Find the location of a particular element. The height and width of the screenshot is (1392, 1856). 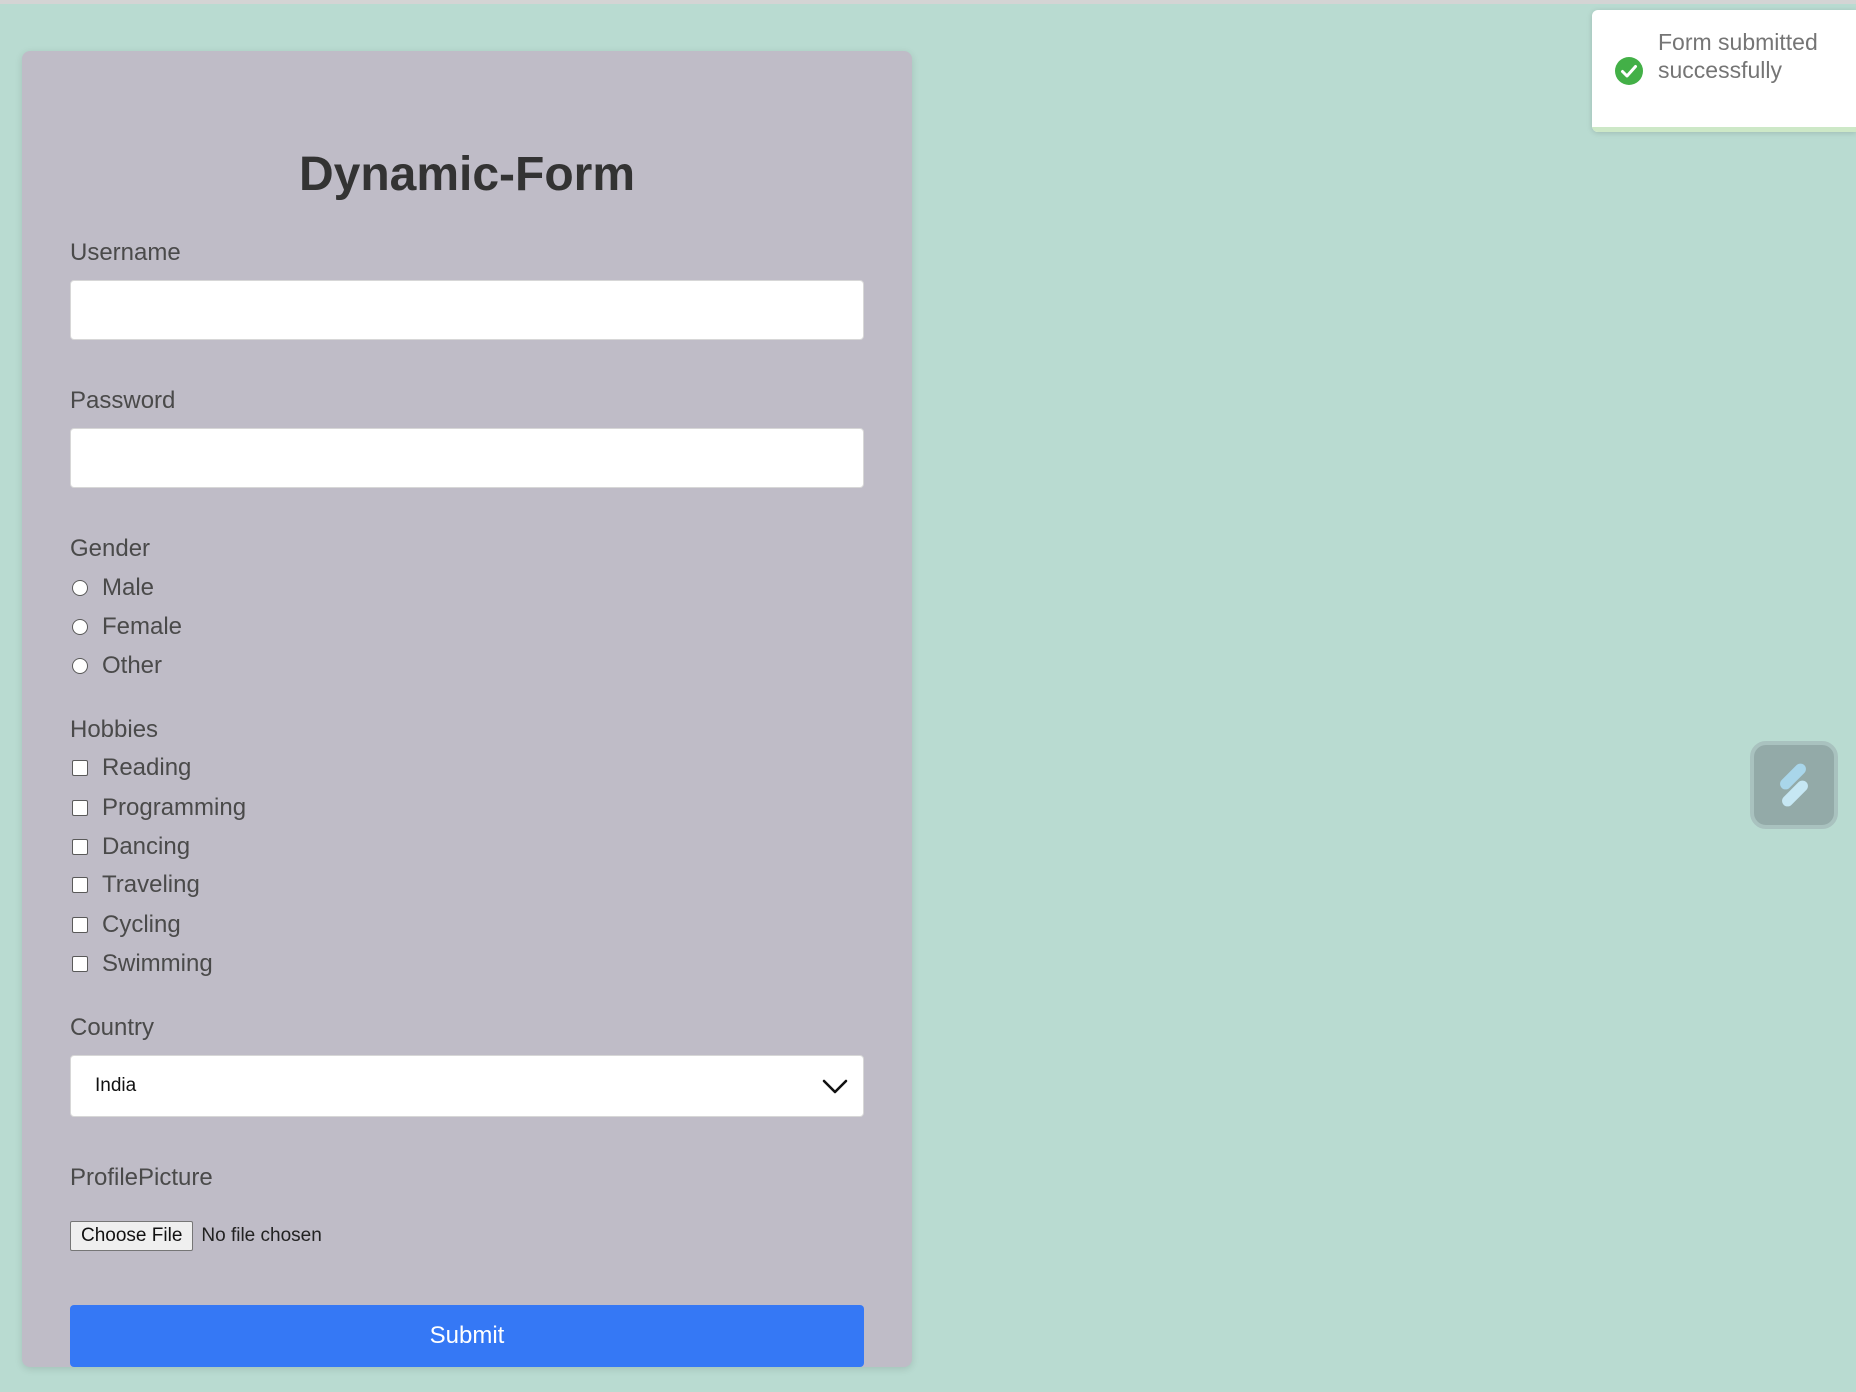

hobby-option-swimming: Swimming is located at coordinates (141, 964).